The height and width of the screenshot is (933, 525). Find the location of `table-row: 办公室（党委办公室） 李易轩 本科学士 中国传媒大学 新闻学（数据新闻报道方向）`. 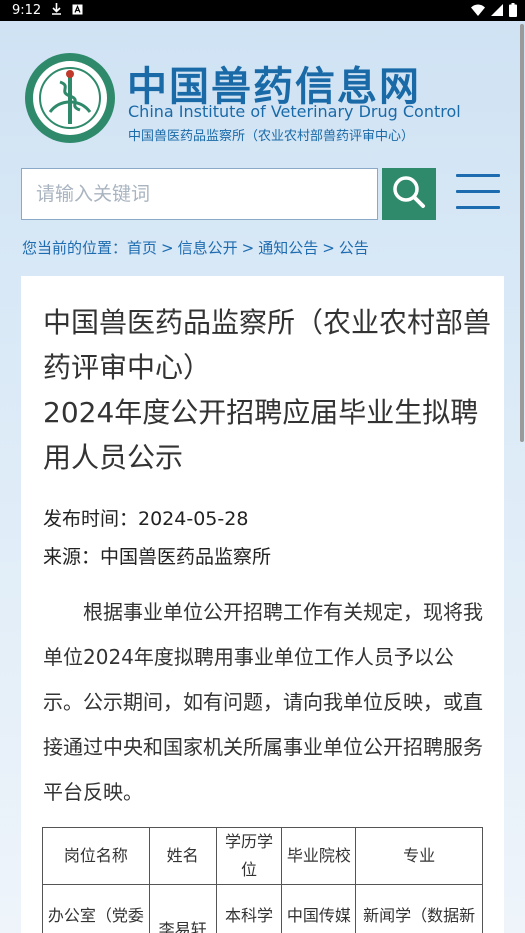

table-row: 办公室（党委办公室） 李易轩 本科学士 中国传媒大学 新闻学（数据新闻报道方向） is located at coordinates (262, 908).